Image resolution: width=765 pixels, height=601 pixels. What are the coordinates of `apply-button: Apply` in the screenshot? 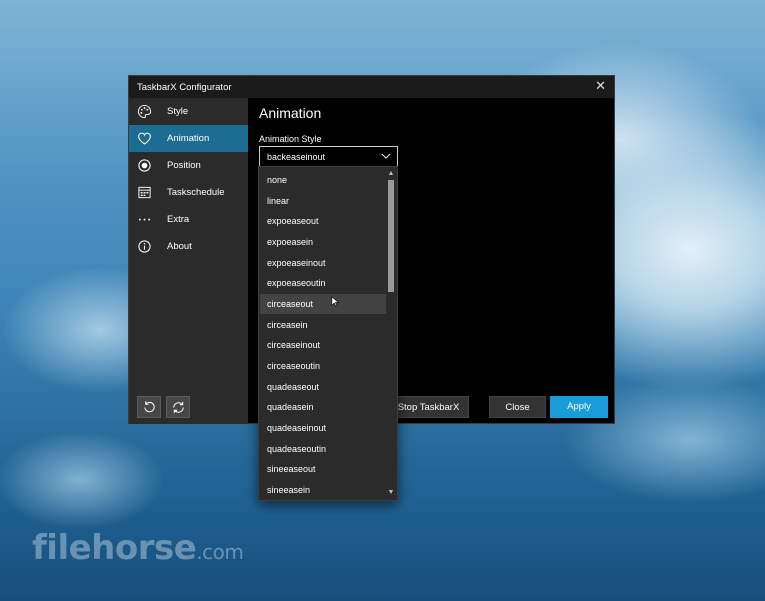 It's located at (579, 407).